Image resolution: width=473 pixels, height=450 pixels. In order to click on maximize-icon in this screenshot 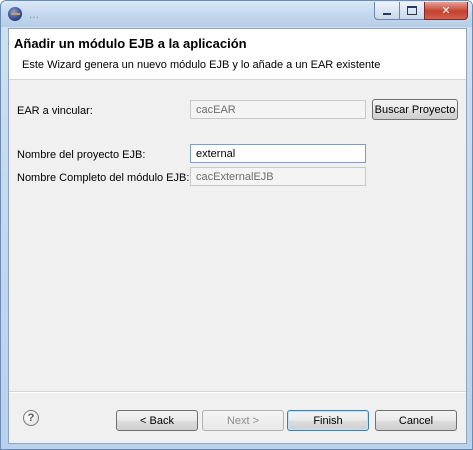, I will do `click(412, 10)`.